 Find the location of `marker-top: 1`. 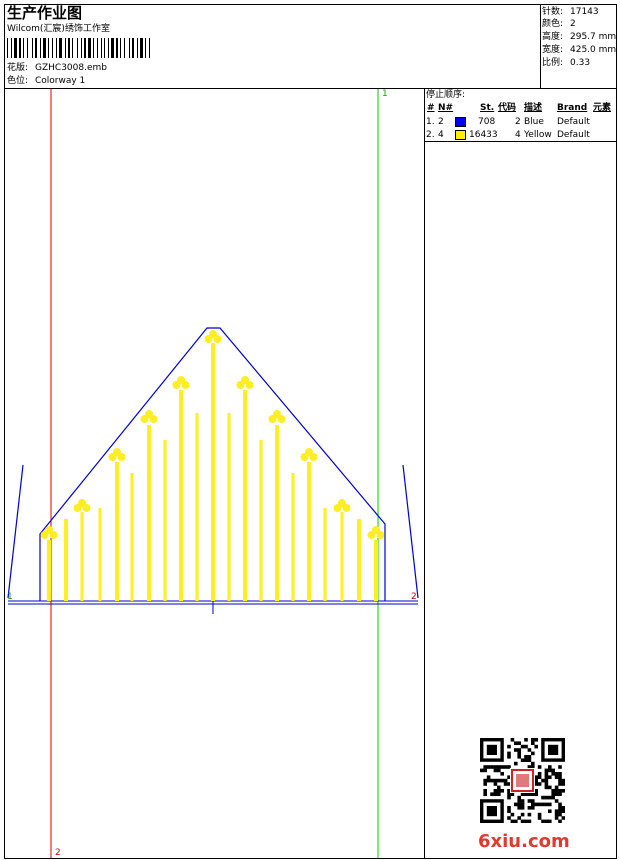

marker-top: 1 is located at coordinates (385, 94).